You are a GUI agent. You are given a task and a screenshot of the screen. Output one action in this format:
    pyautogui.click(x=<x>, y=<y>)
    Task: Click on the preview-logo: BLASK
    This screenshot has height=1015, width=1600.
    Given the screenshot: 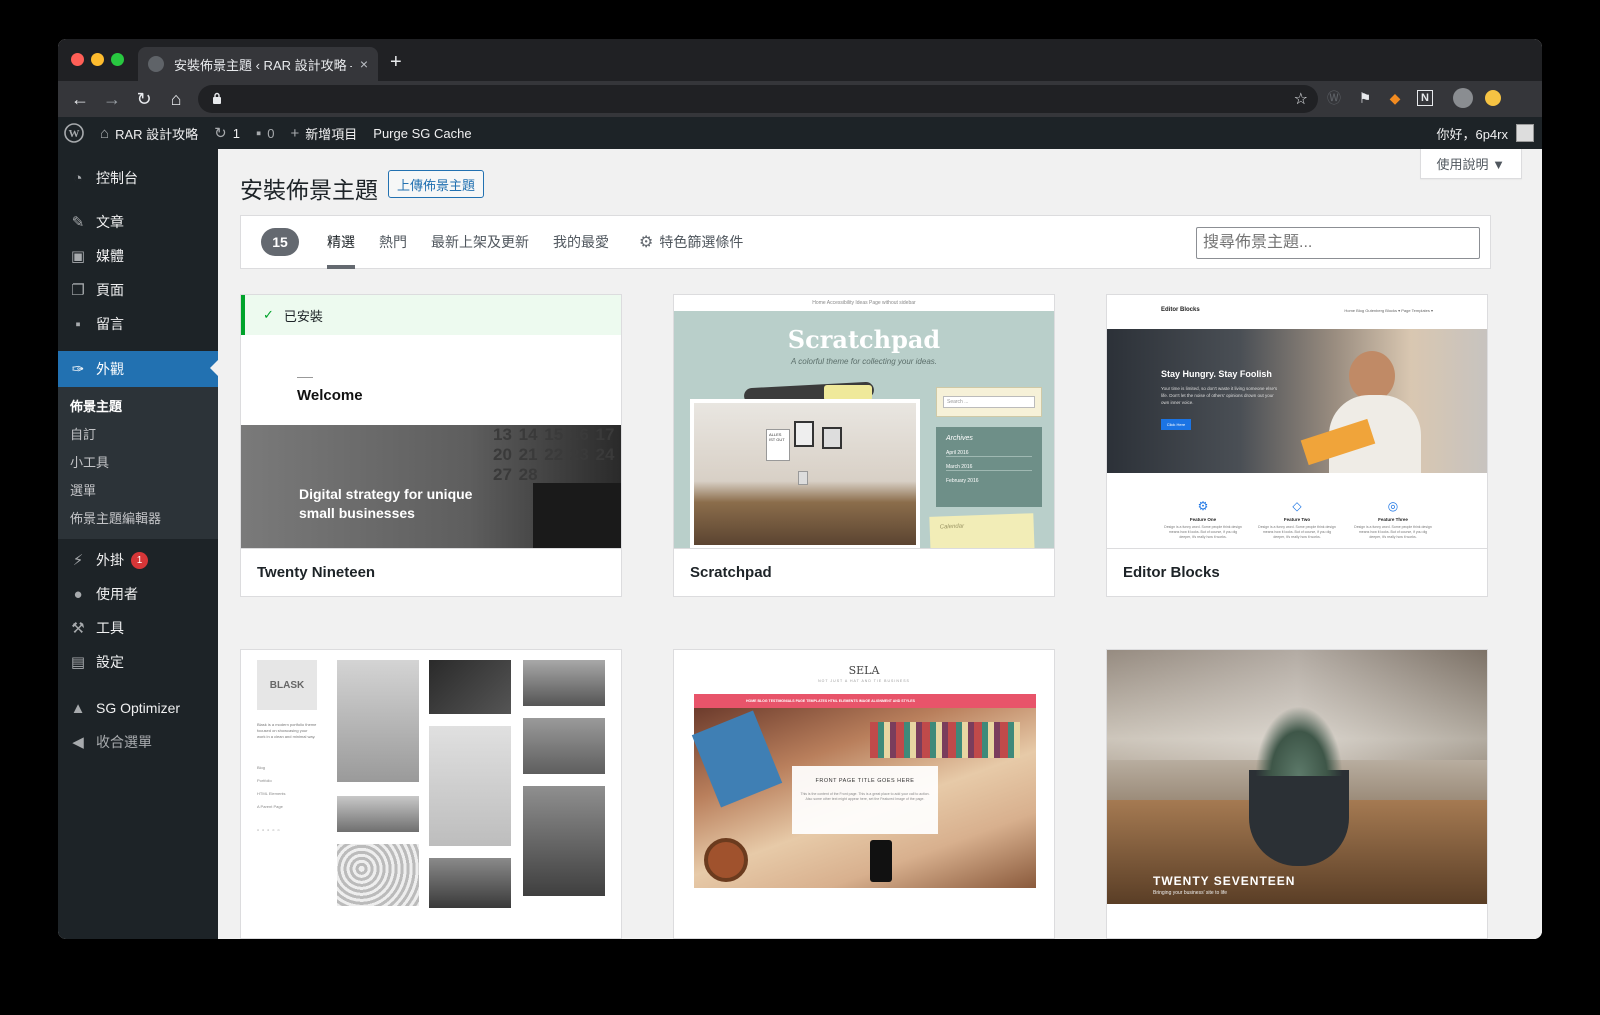 What is the action you would take?
    pyautogui.click(x=287, y=685)
    